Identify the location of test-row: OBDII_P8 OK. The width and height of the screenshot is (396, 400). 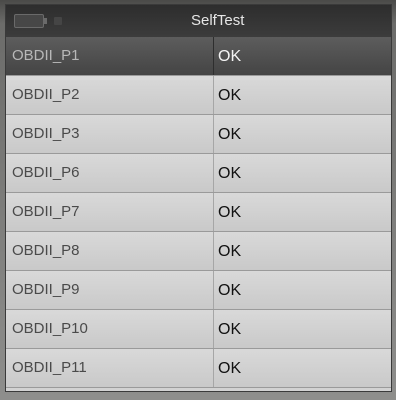
(198, 251).